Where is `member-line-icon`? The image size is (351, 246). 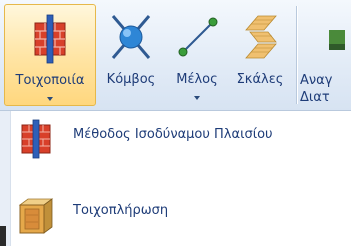 member-line-icon is located at coordinates (198, 37).